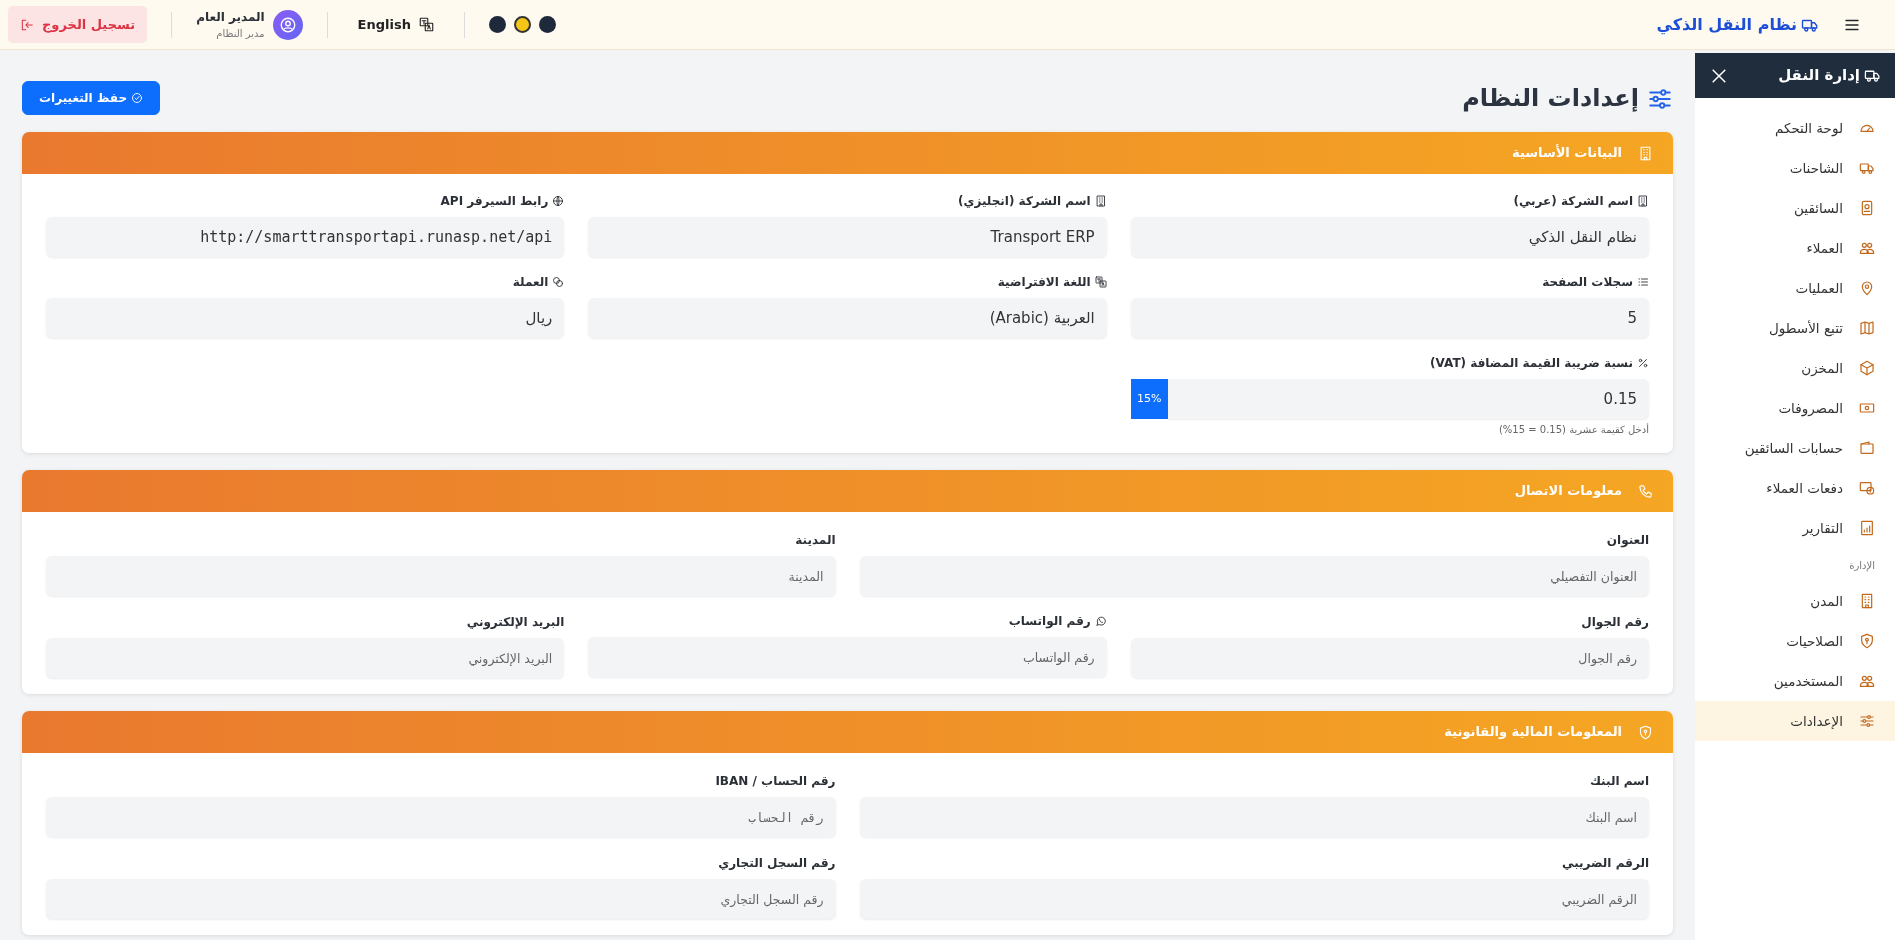  Describe the element at coordinates (1533, 732) in the screenshot. I see `section-title: المعلومات المالية والقانونية` at that location.